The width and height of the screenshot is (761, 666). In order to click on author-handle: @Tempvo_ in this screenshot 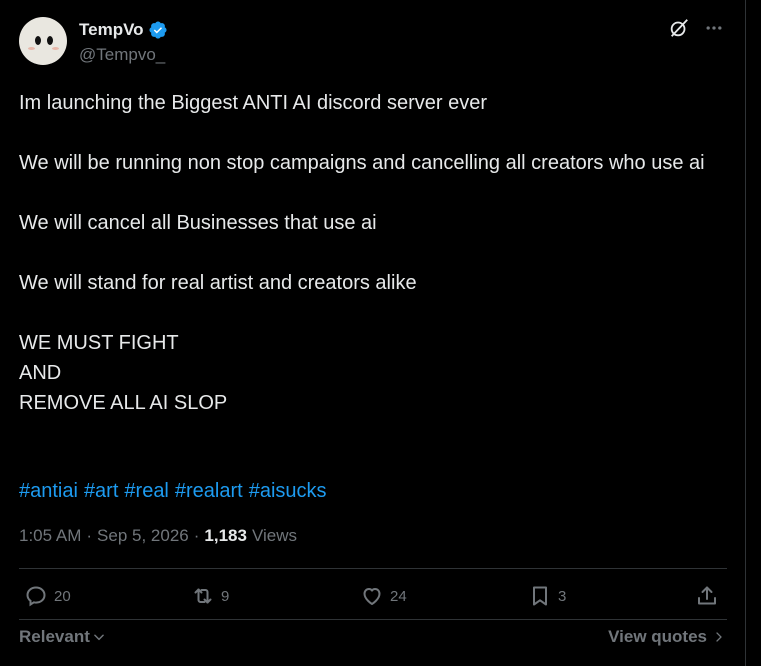, I will do `click(122, 55)`.